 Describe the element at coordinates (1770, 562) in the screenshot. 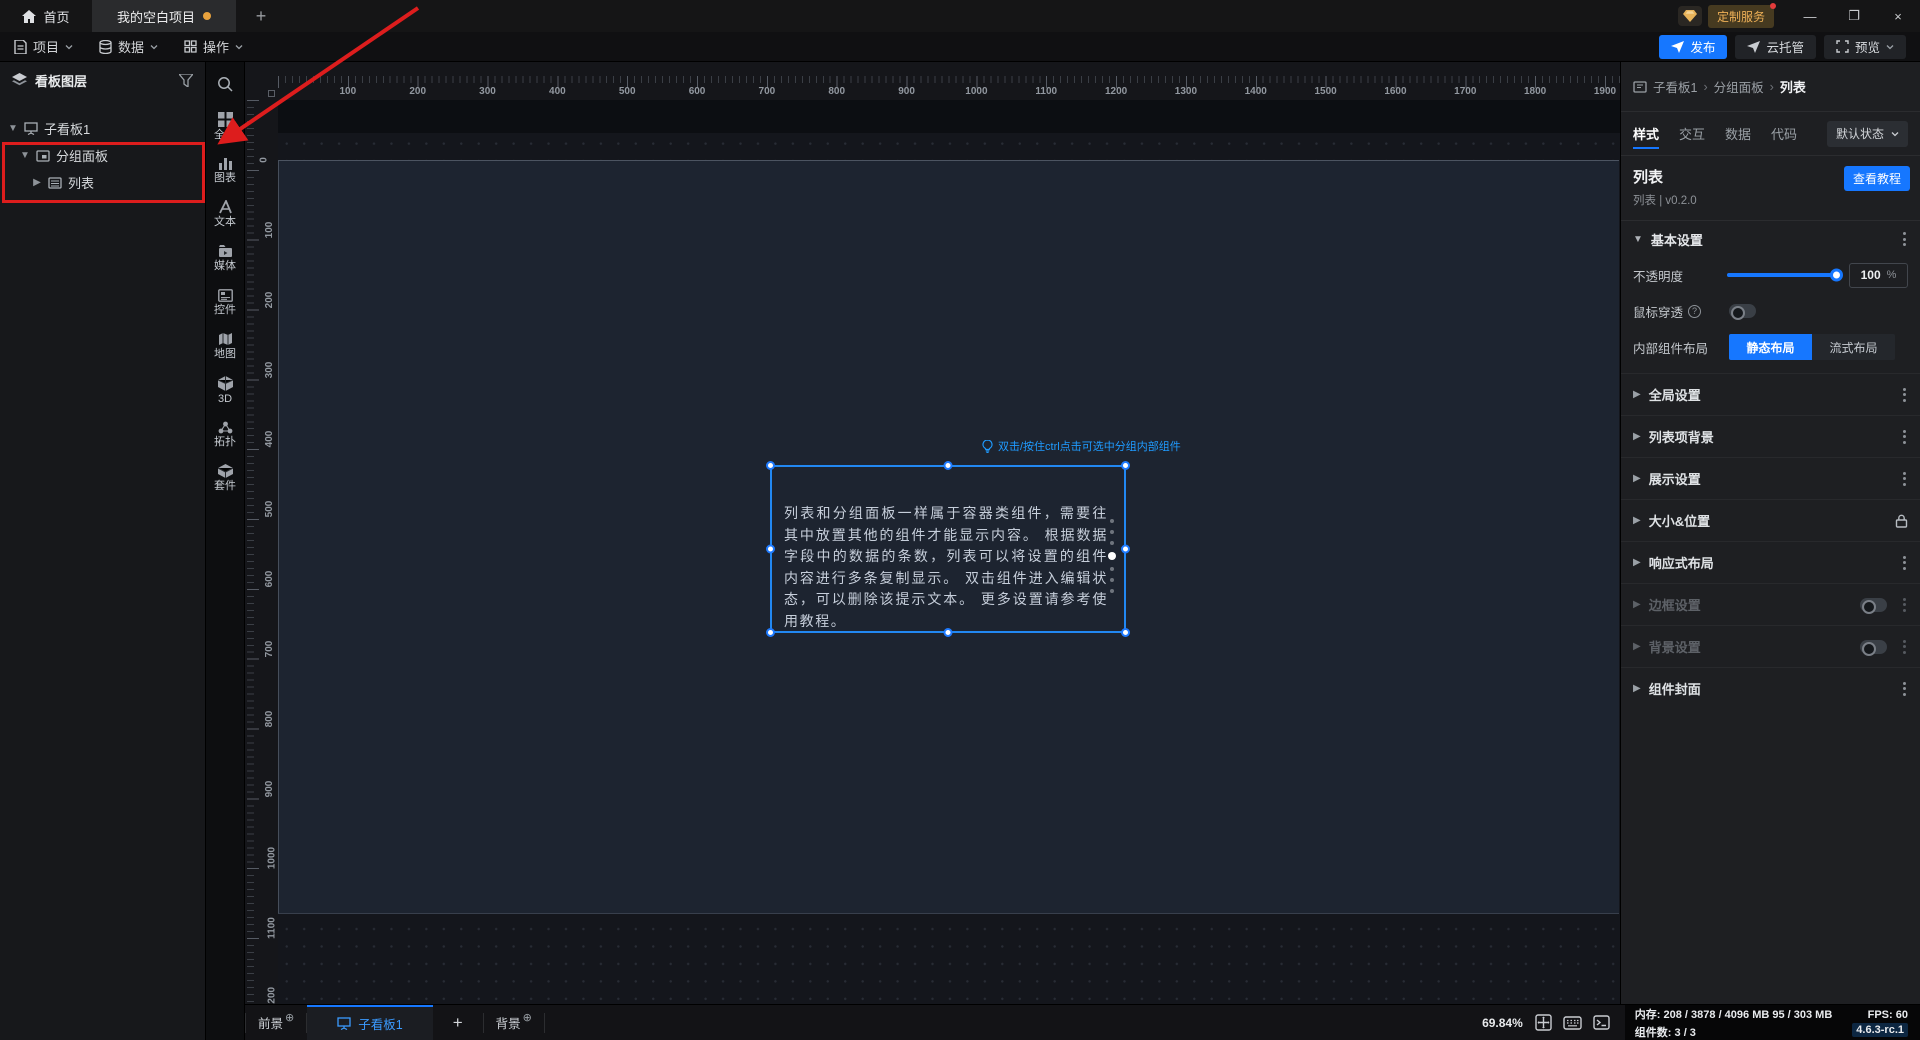

I see `section-responsive-layout: ▶ 响应式布局` at that location.